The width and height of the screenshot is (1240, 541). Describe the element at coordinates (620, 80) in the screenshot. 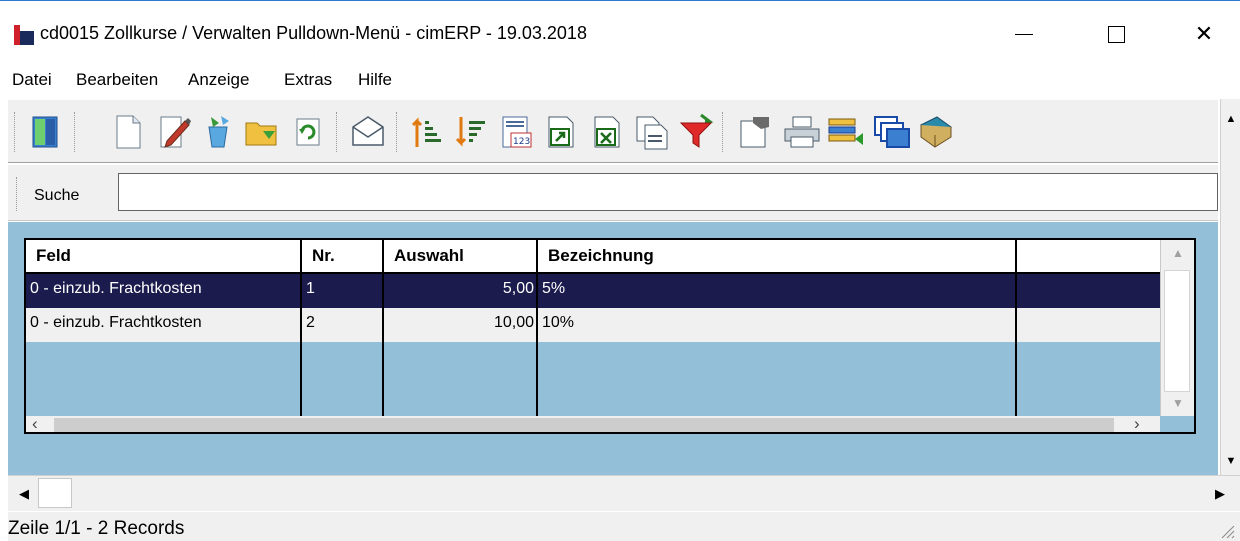

I see `menu-bar: Datei Bearbeiten Anzeige Extras Hilfe` at that location.